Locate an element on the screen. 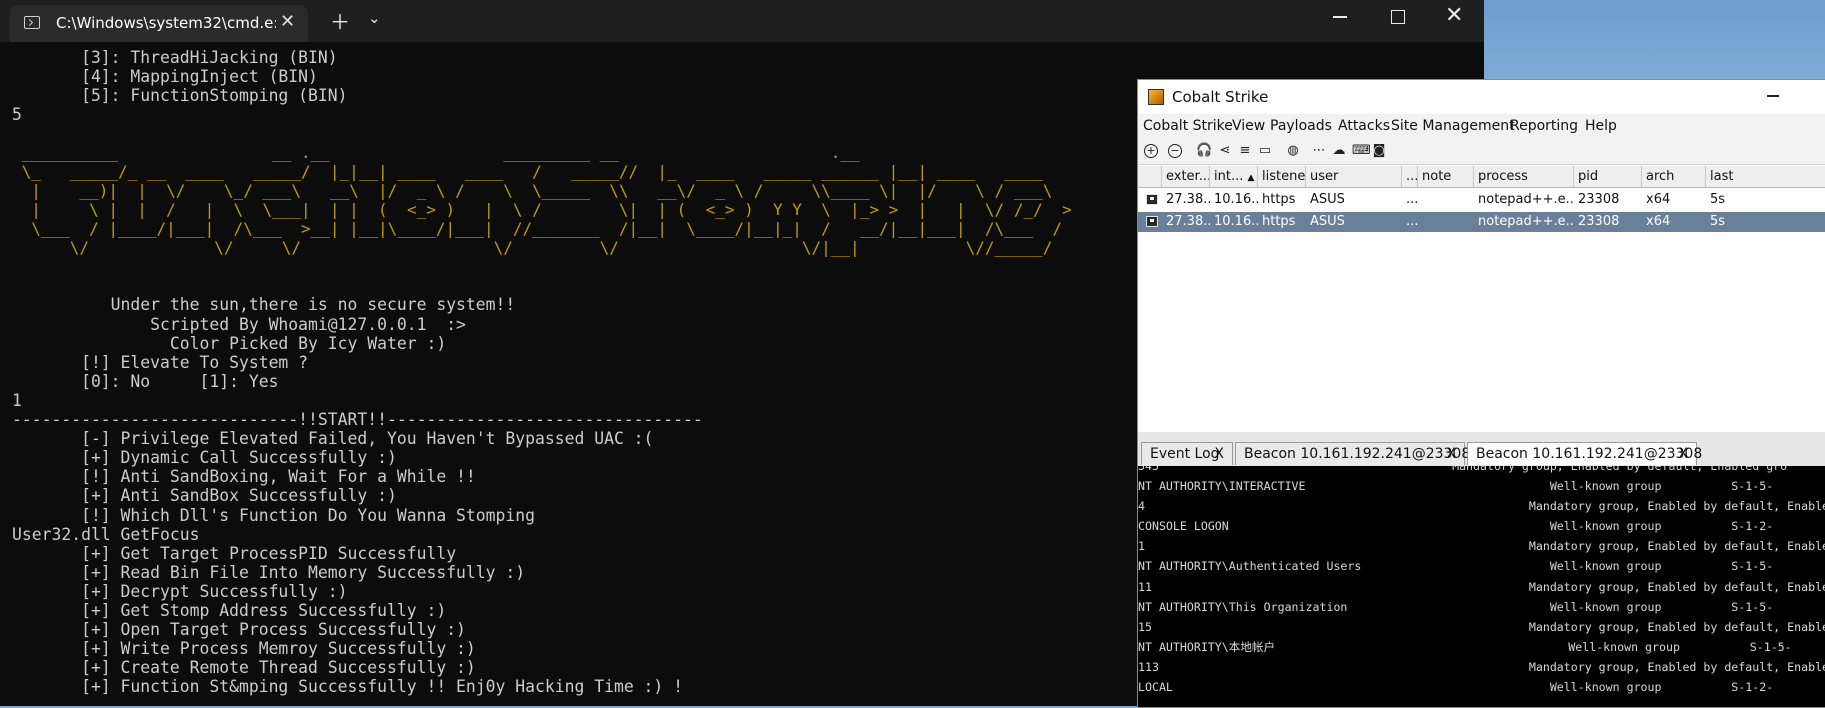 The width and height of the screenshot is (1825, 708). col-user: user is located at coordinates (1354, 176).